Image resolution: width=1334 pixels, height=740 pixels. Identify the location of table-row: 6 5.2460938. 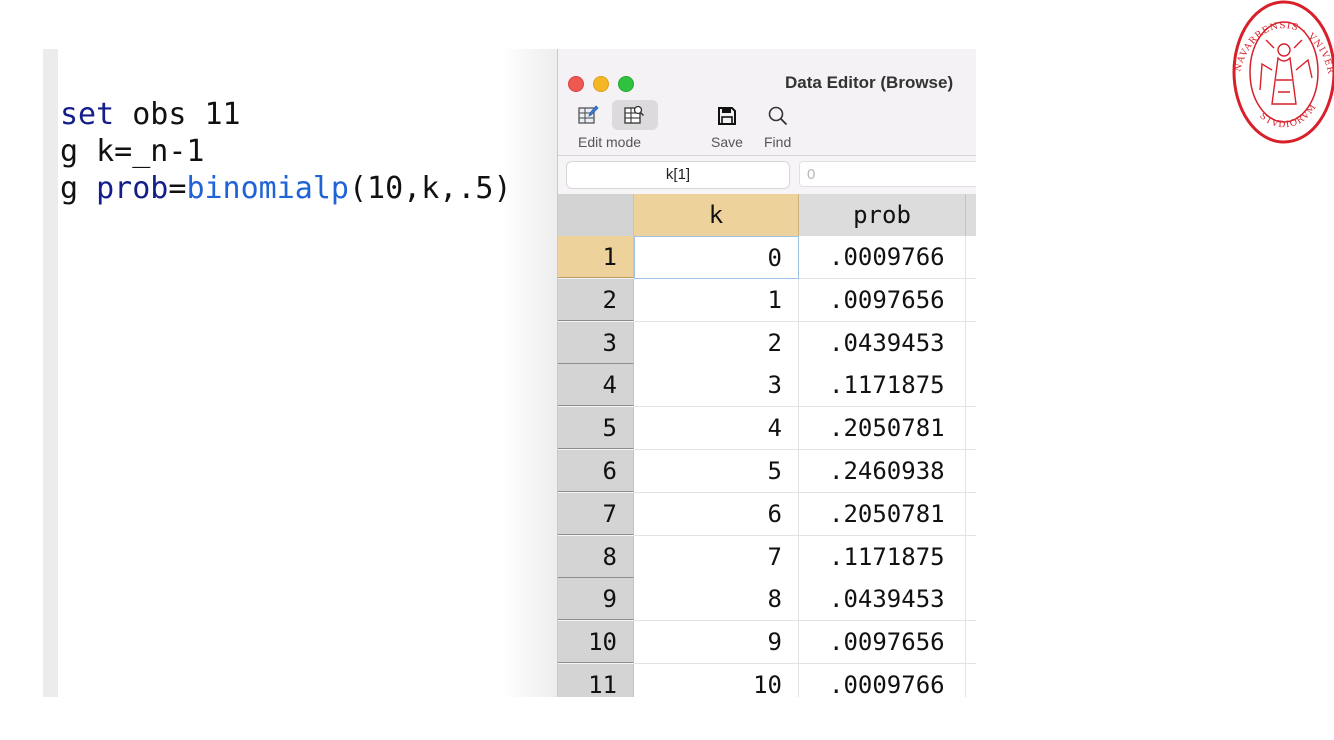
(767, 471).